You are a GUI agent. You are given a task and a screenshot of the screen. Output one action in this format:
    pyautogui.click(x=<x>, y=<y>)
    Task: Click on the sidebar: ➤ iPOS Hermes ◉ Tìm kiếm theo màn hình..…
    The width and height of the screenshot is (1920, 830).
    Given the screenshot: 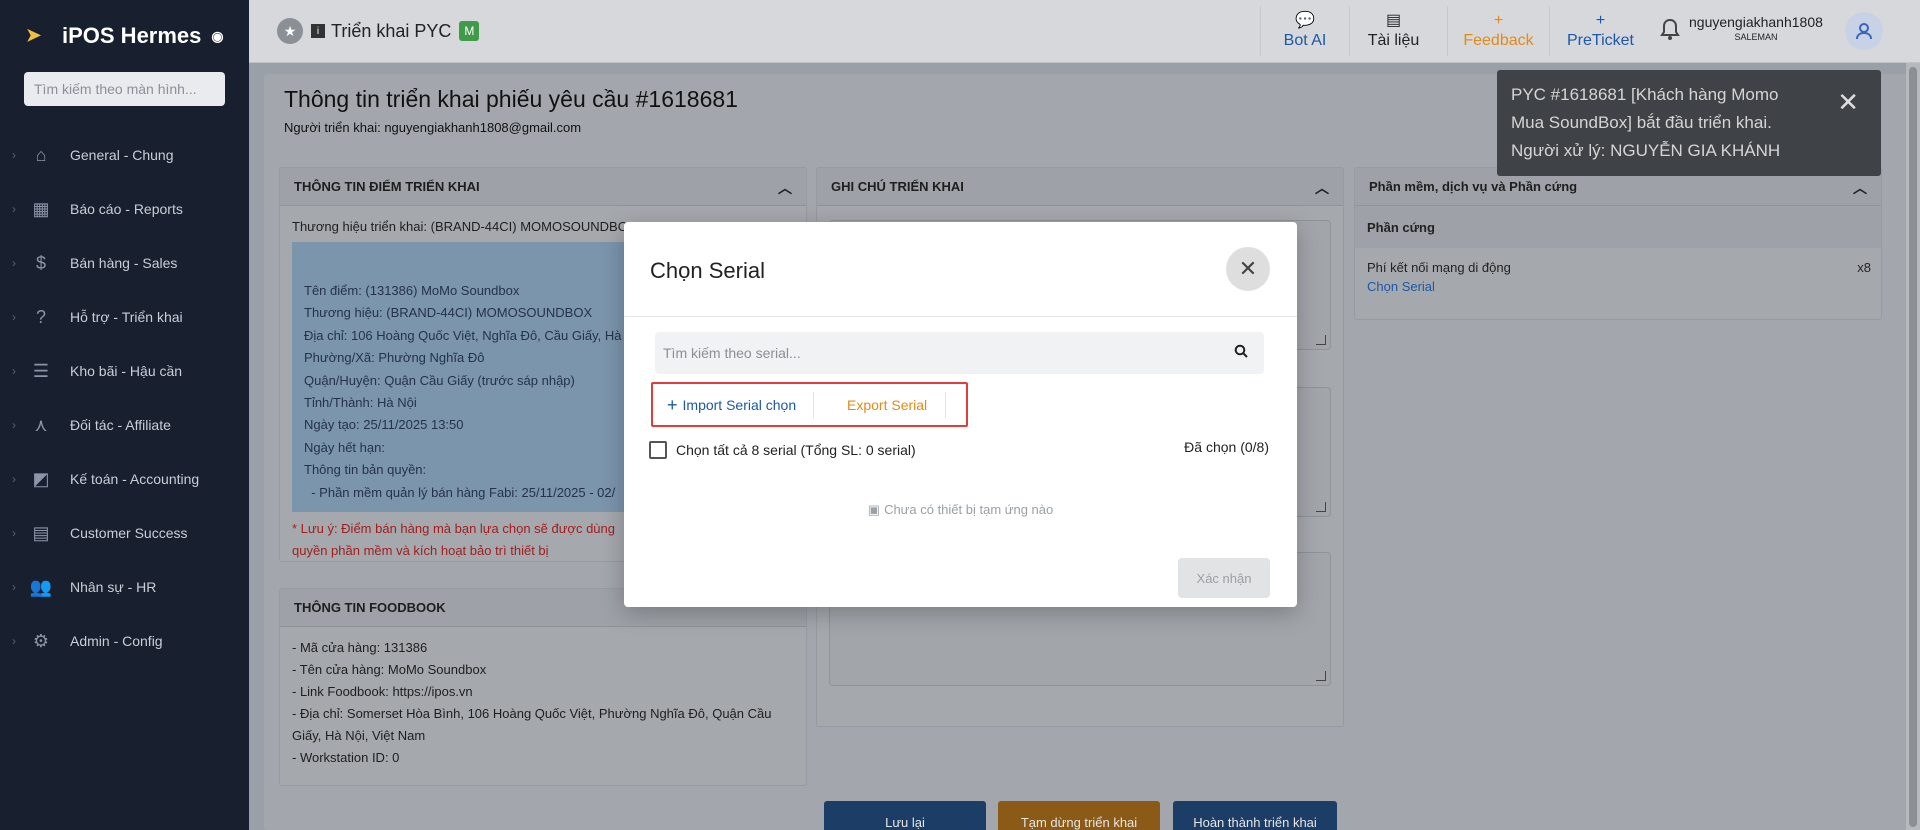 What is the action you would take?
    pyautogui.click(x=124, y=415)
    